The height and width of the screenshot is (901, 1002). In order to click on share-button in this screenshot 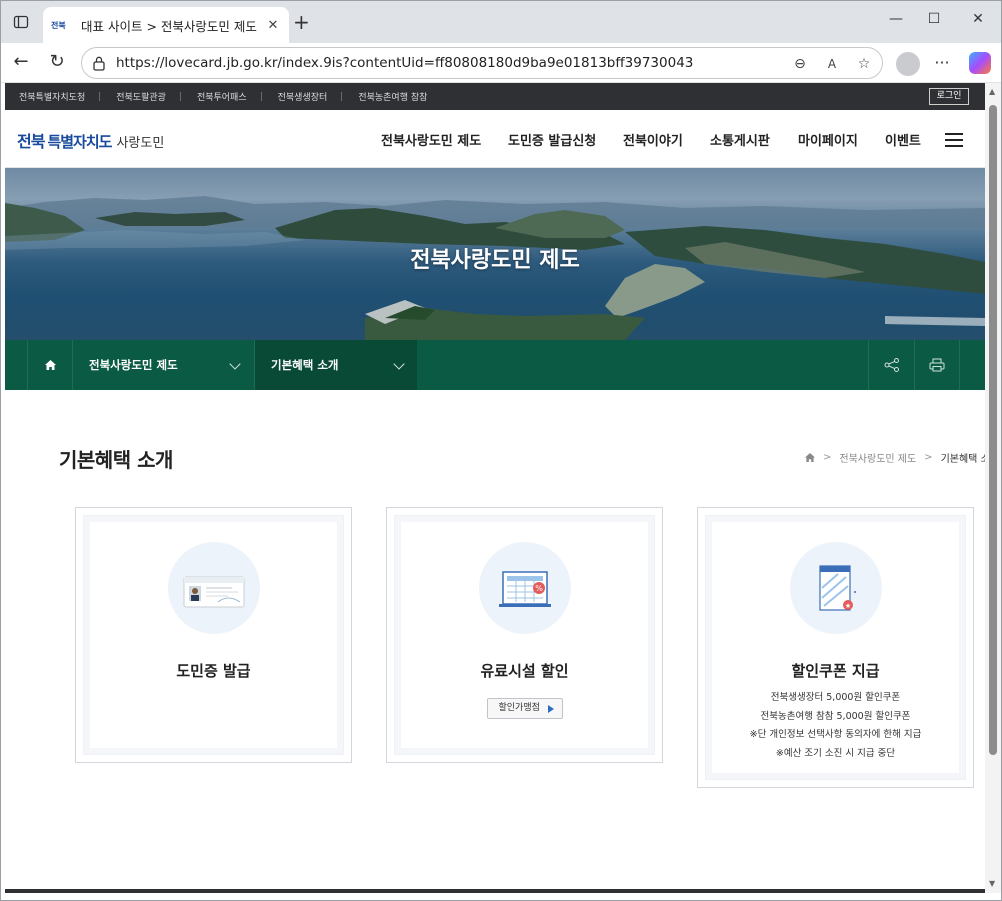, I will do `click(891, 365)`.